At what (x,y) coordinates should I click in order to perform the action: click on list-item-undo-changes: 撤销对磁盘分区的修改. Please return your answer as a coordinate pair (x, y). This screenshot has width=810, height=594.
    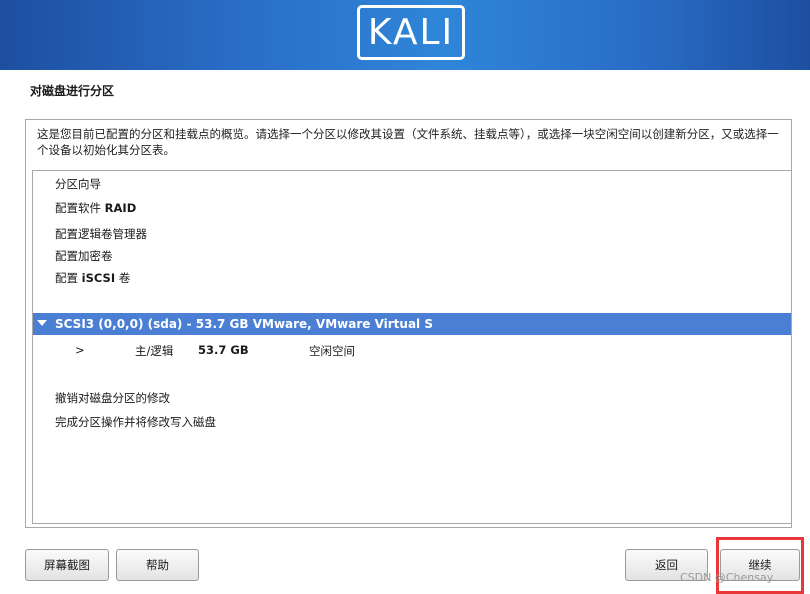
    Looking at the image, I should click on (112, 398).